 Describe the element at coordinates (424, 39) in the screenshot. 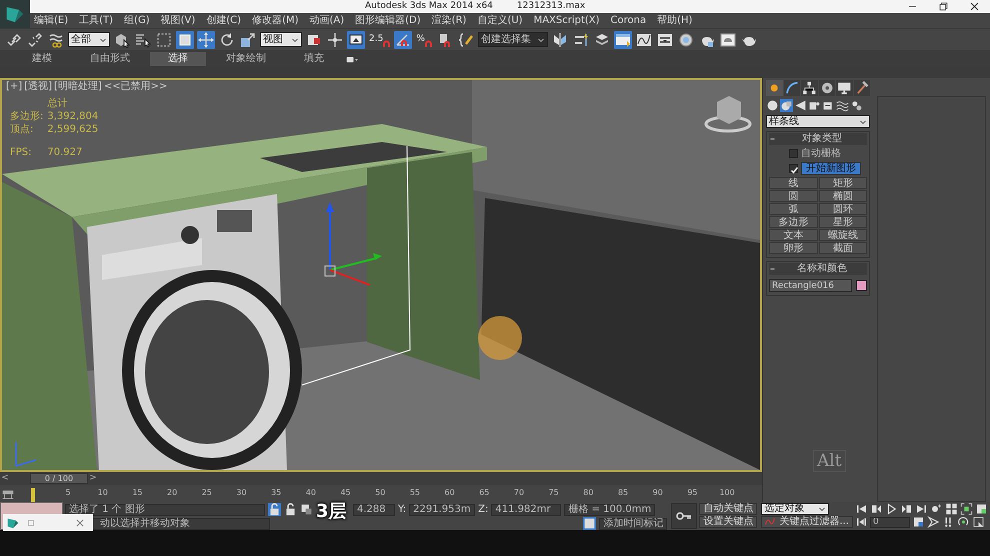

I see `snap-toggle: %` at that location.